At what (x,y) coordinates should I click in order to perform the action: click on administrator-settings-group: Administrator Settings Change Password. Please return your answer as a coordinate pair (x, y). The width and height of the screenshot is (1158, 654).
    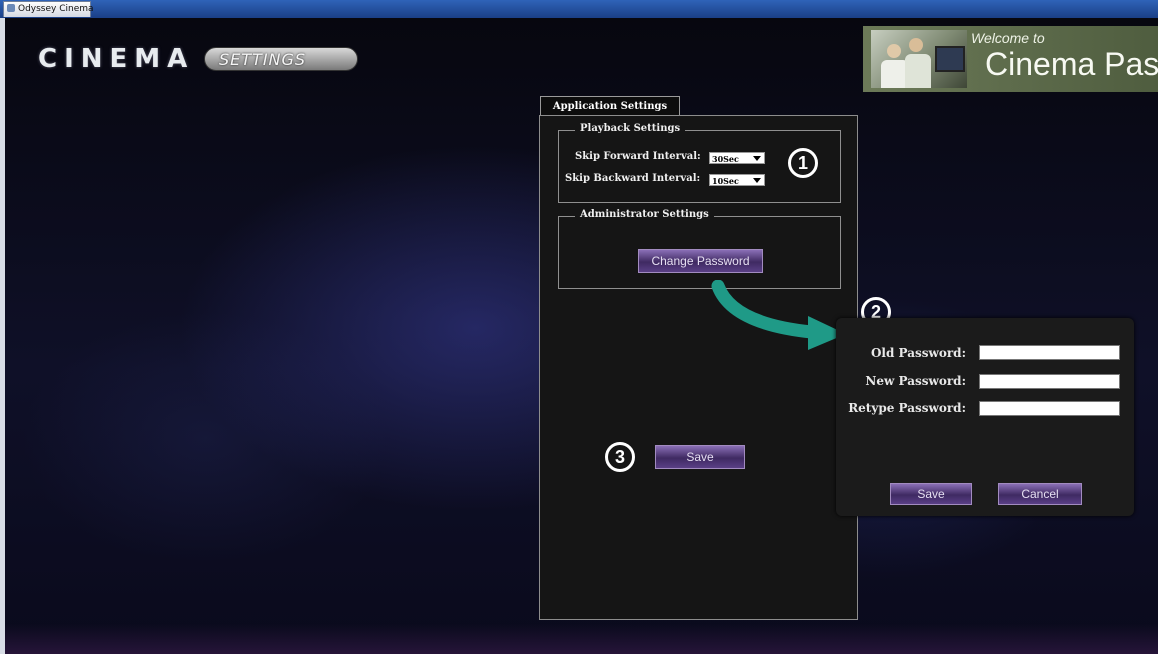
    Looking at the image, I should click on (699, 249).